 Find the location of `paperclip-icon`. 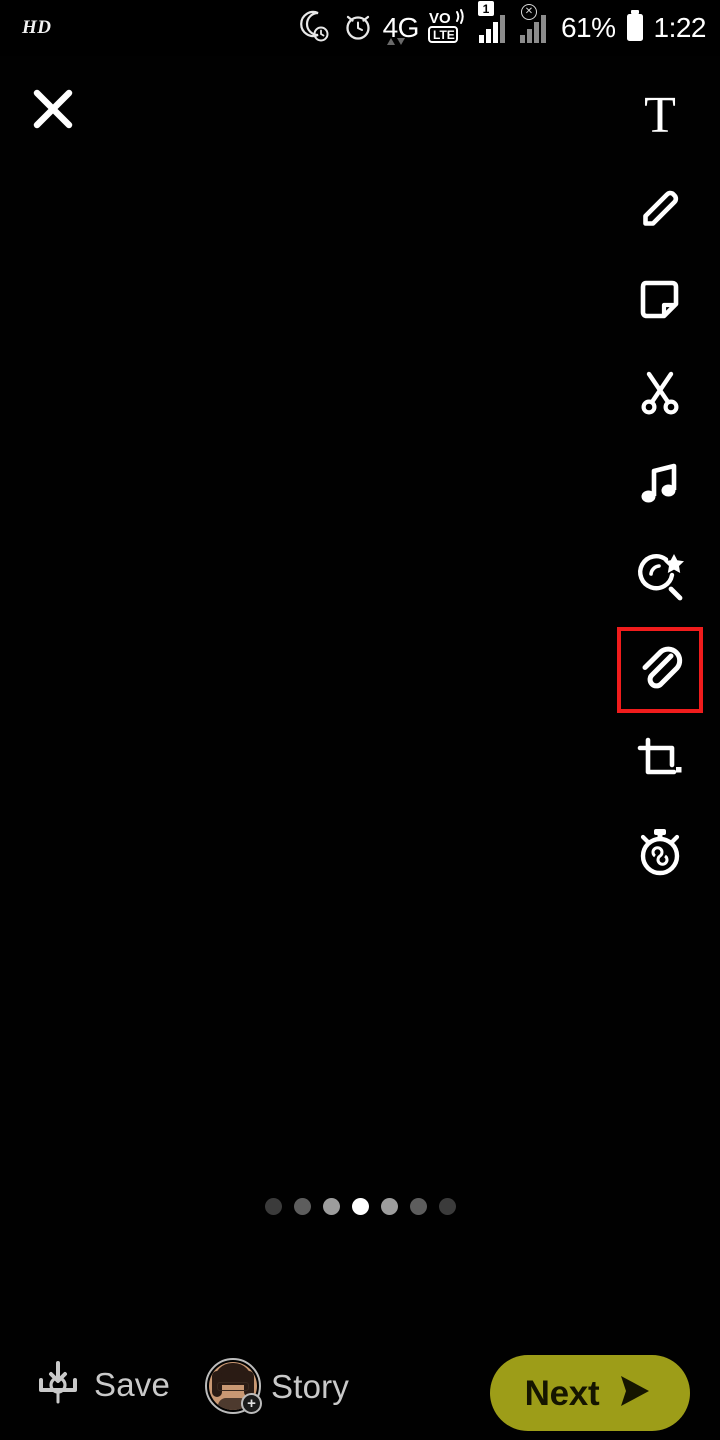

paperclip-icon is located at coordinates (660, 670).